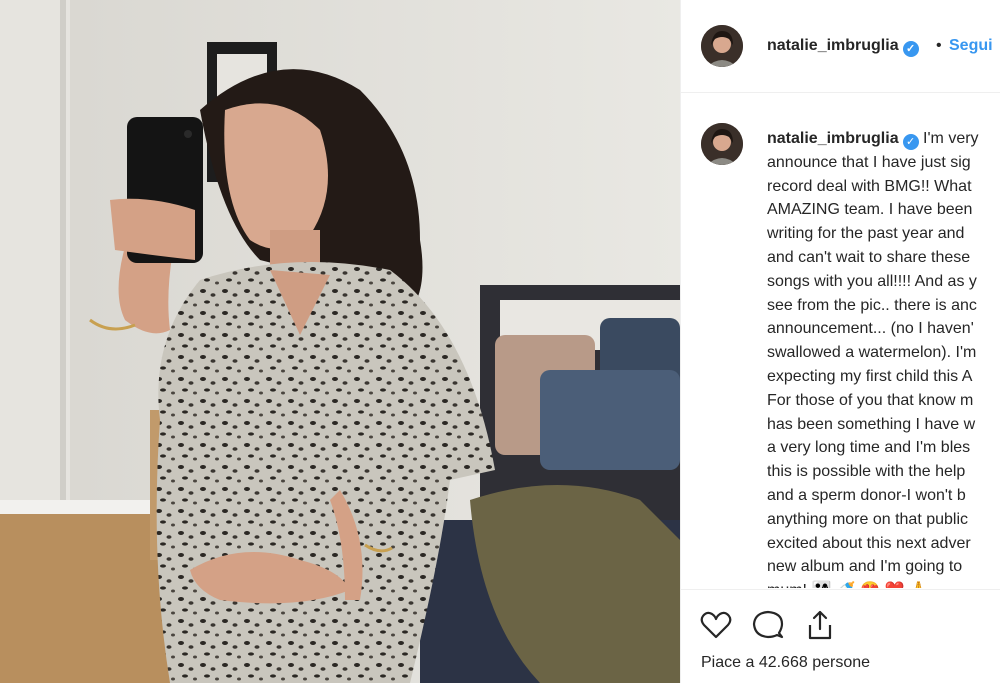  Describe the element at coordinates (870, 210) in the screenshot. I see `caption-line: AMAZING team. I have been` at that location.